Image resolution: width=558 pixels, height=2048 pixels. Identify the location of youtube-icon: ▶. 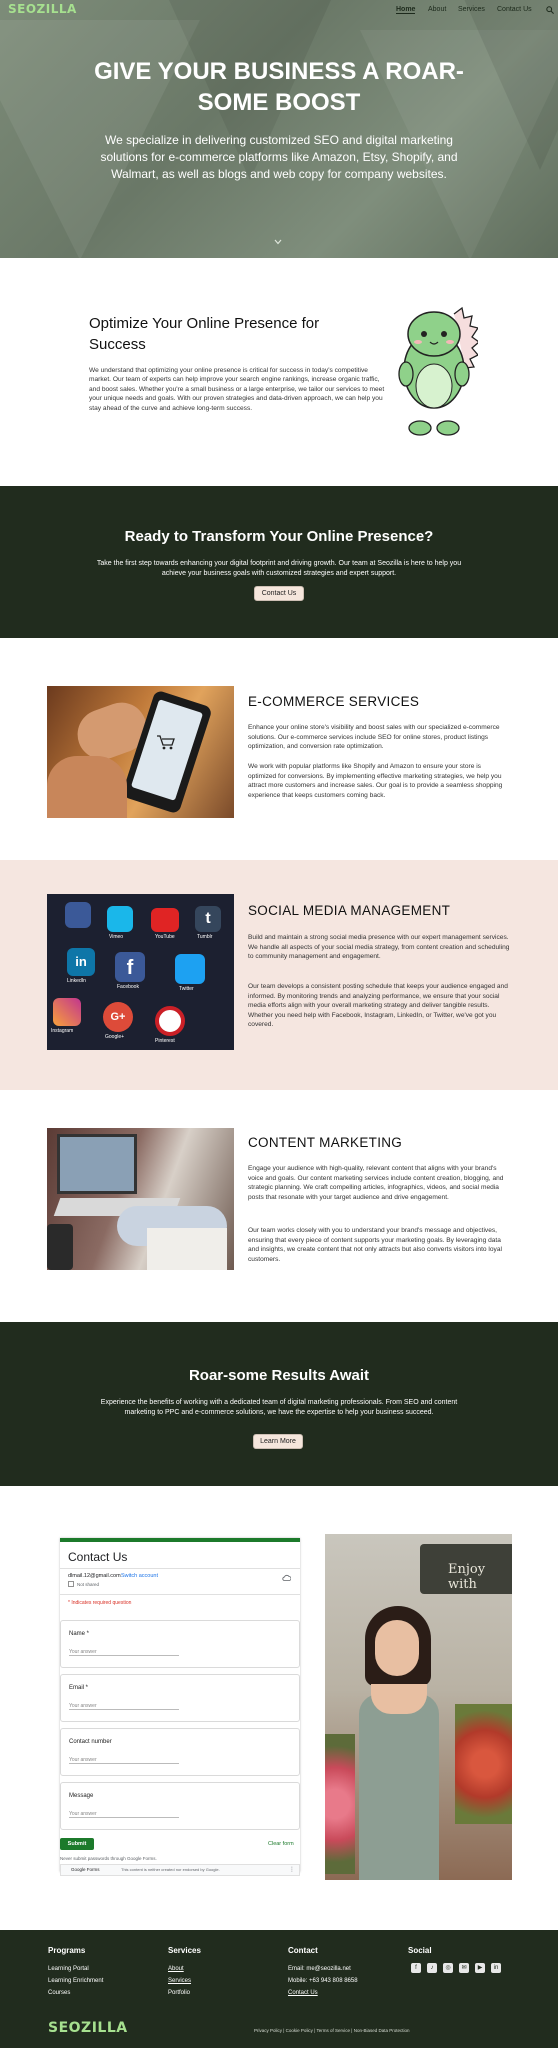
(480, 1968).